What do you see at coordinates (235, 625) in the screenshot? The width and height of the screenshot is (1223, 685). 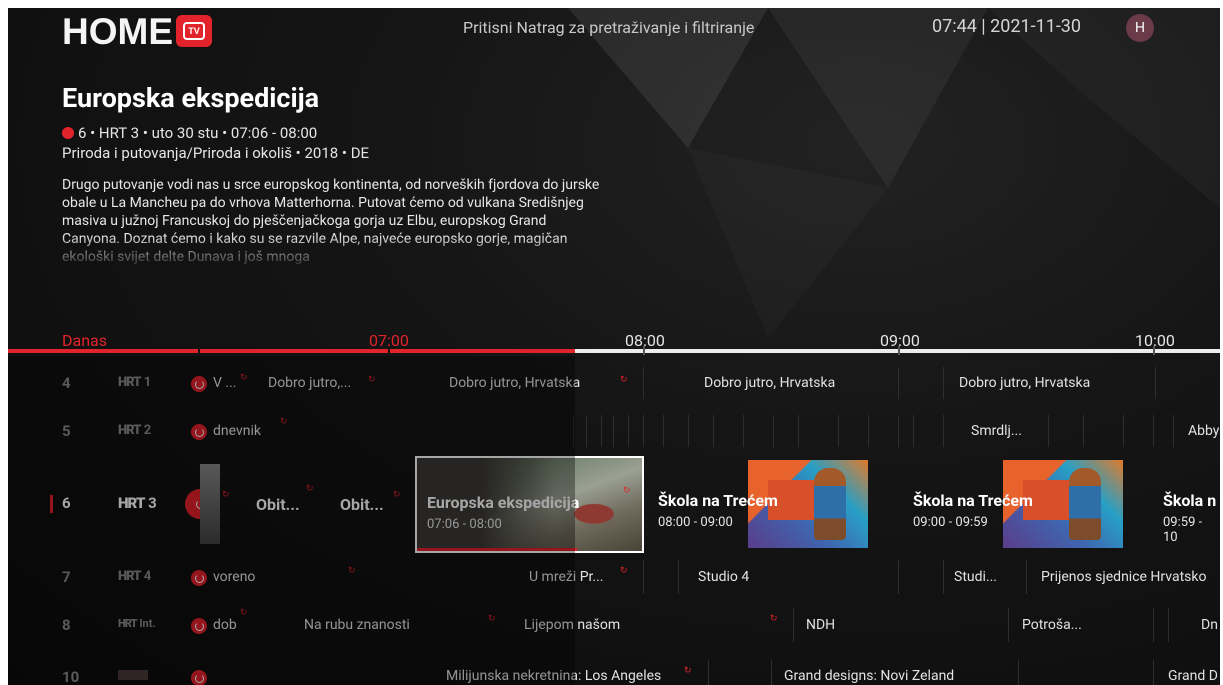 I see `program-cell: dob` at bounding box center [235, 625].